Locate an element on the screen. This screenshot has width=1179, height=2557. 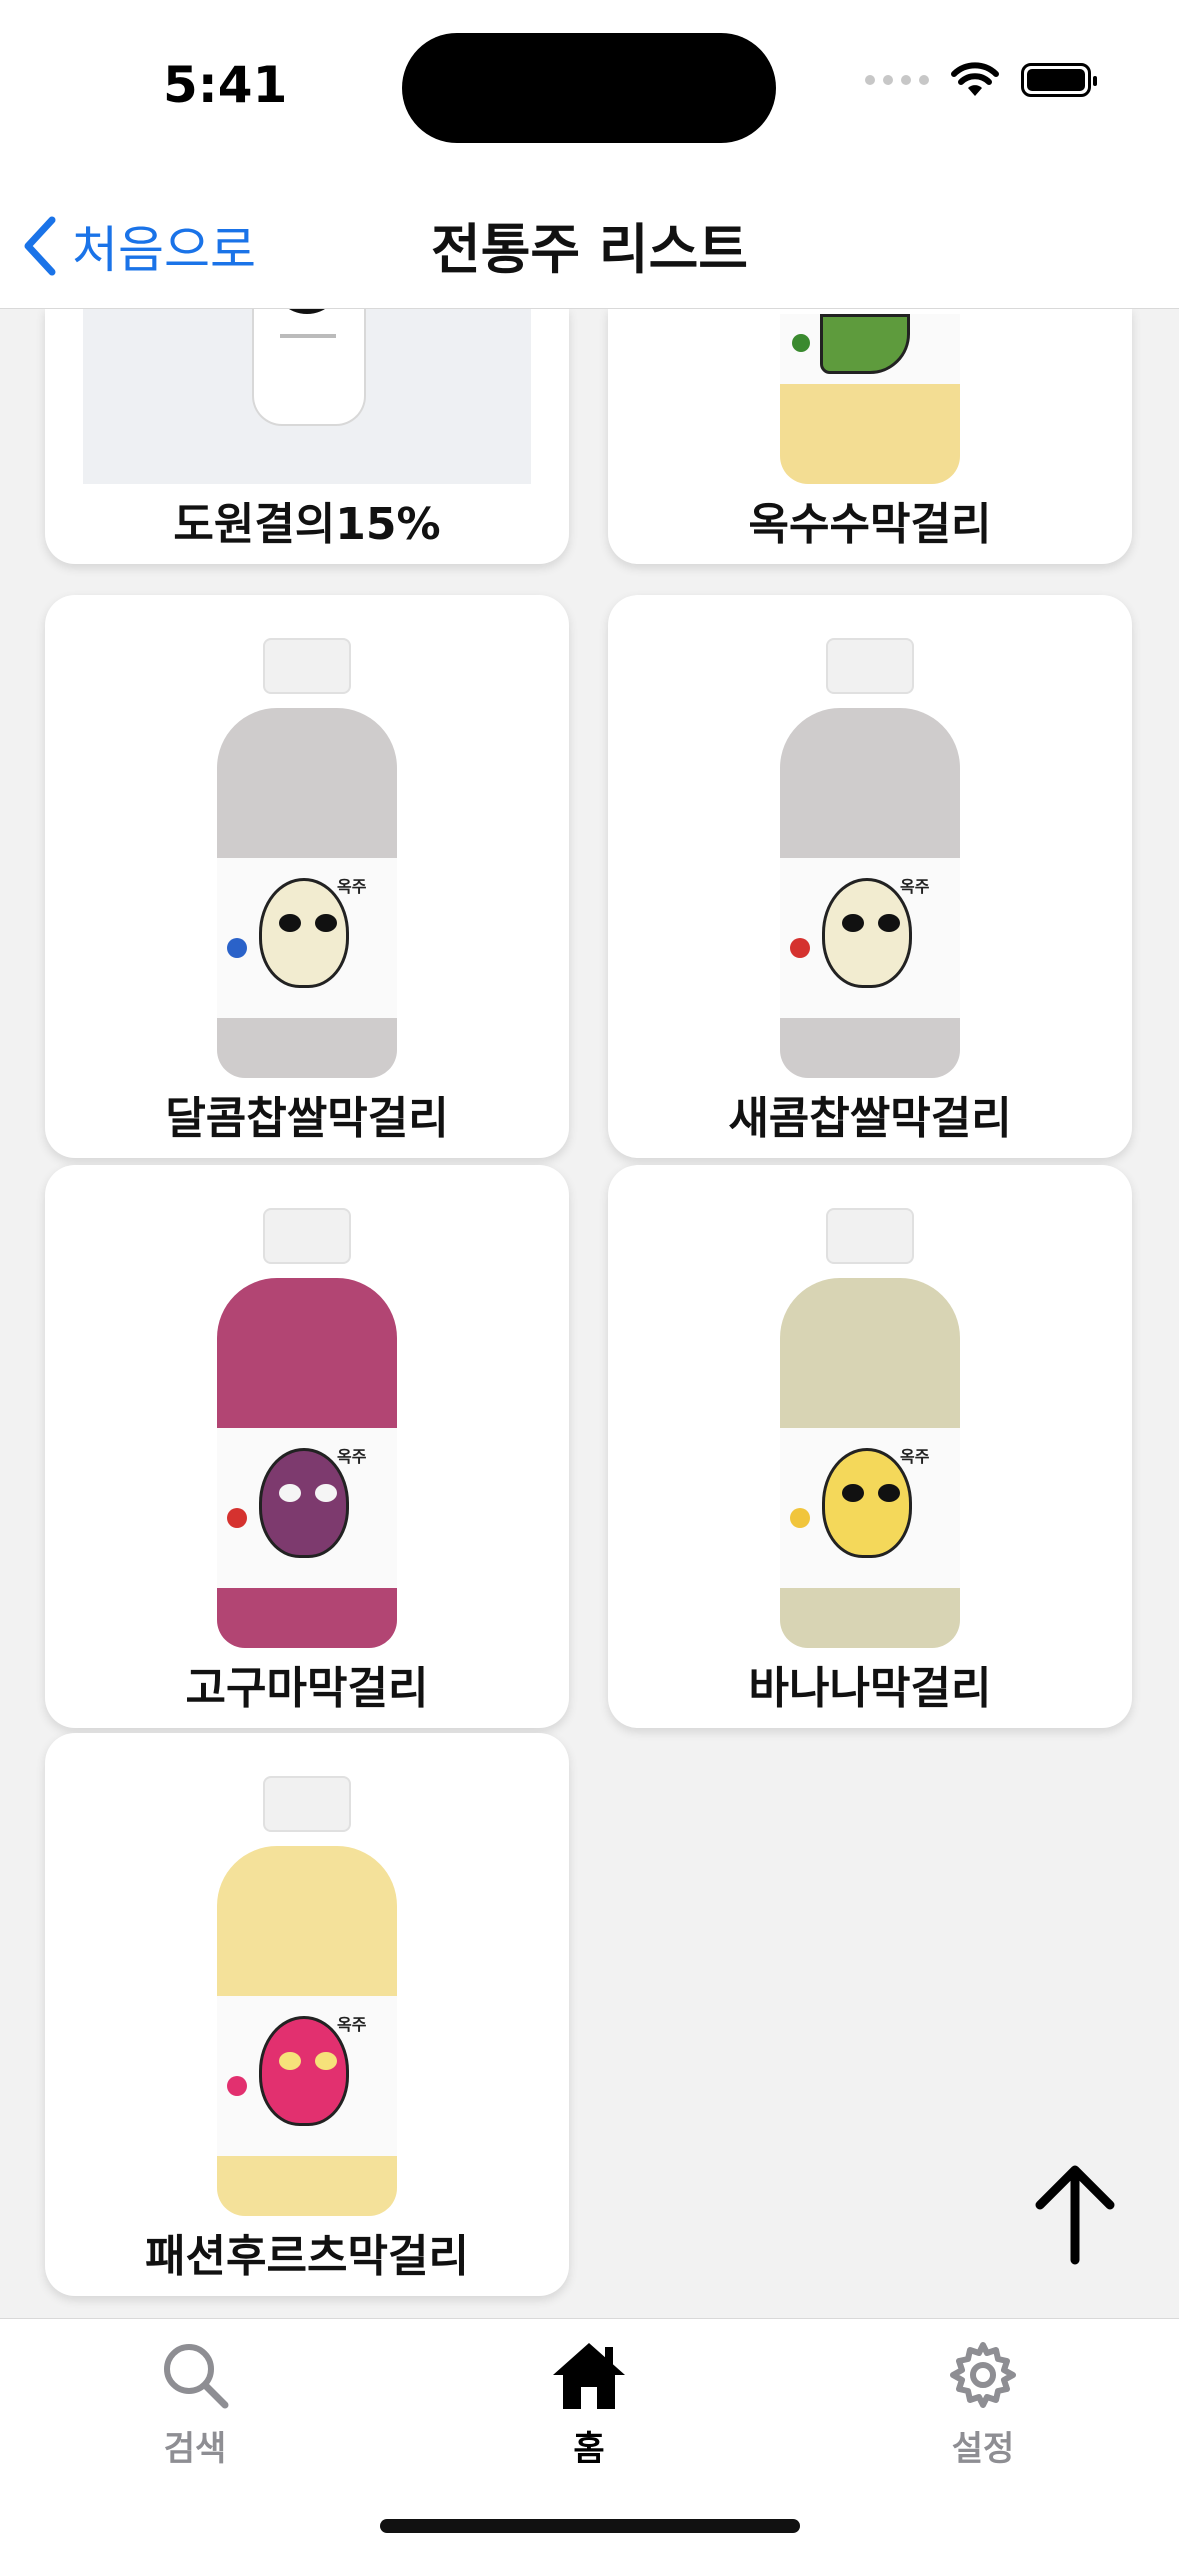
search-icon is located at coordinates (196, 2376).